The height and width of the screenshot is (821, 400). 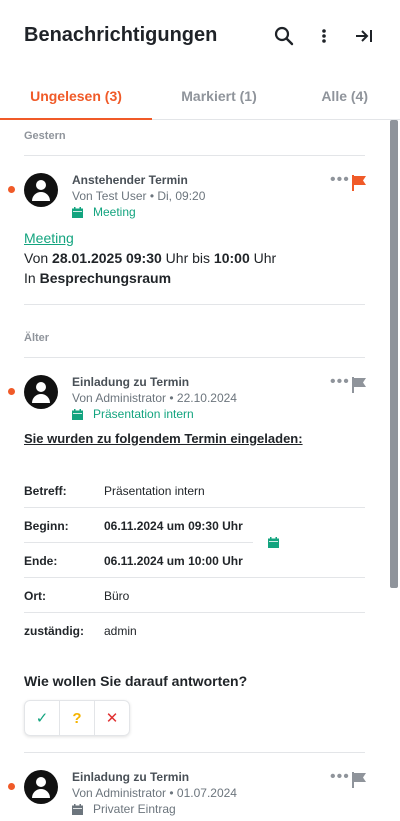 What do you see at coordinates (46, 526) in the screenshot?
I see `detail-label: Beginn:` at bounding box center [46, 526].